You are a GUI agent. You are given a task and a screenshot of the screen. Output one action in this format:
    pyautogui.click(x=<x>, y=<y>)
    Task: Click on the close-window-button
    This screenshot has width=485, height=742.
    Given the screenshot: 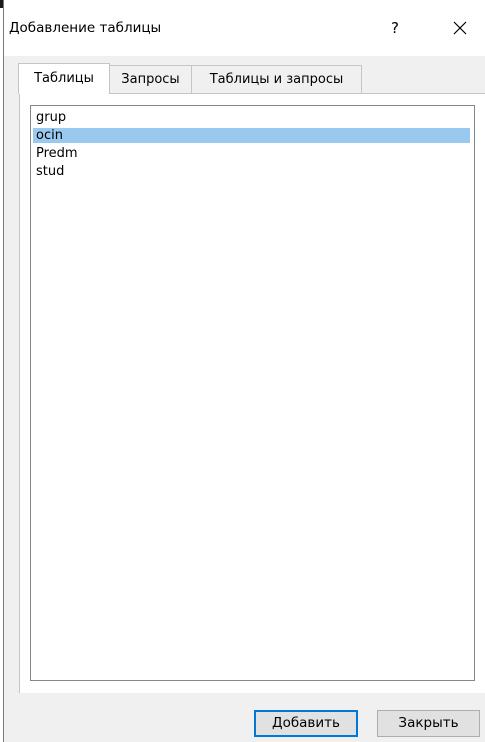 What is the action you would take?
    pyautogui.click(x=460, y=28)
    